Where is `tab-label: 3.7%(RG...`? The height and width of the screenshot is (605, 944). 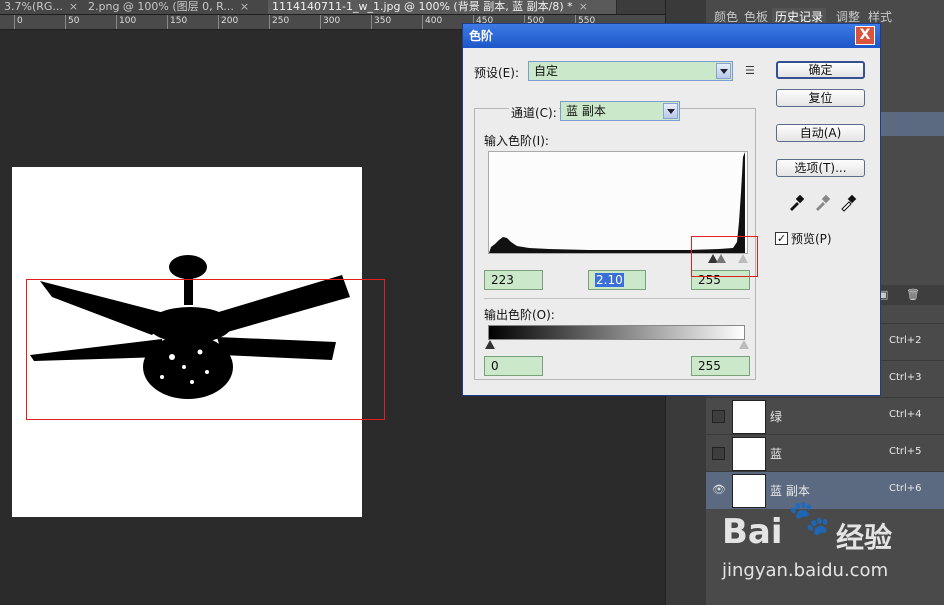 tab-label: 3.7%(RG... is located at coordinates (33, 6).